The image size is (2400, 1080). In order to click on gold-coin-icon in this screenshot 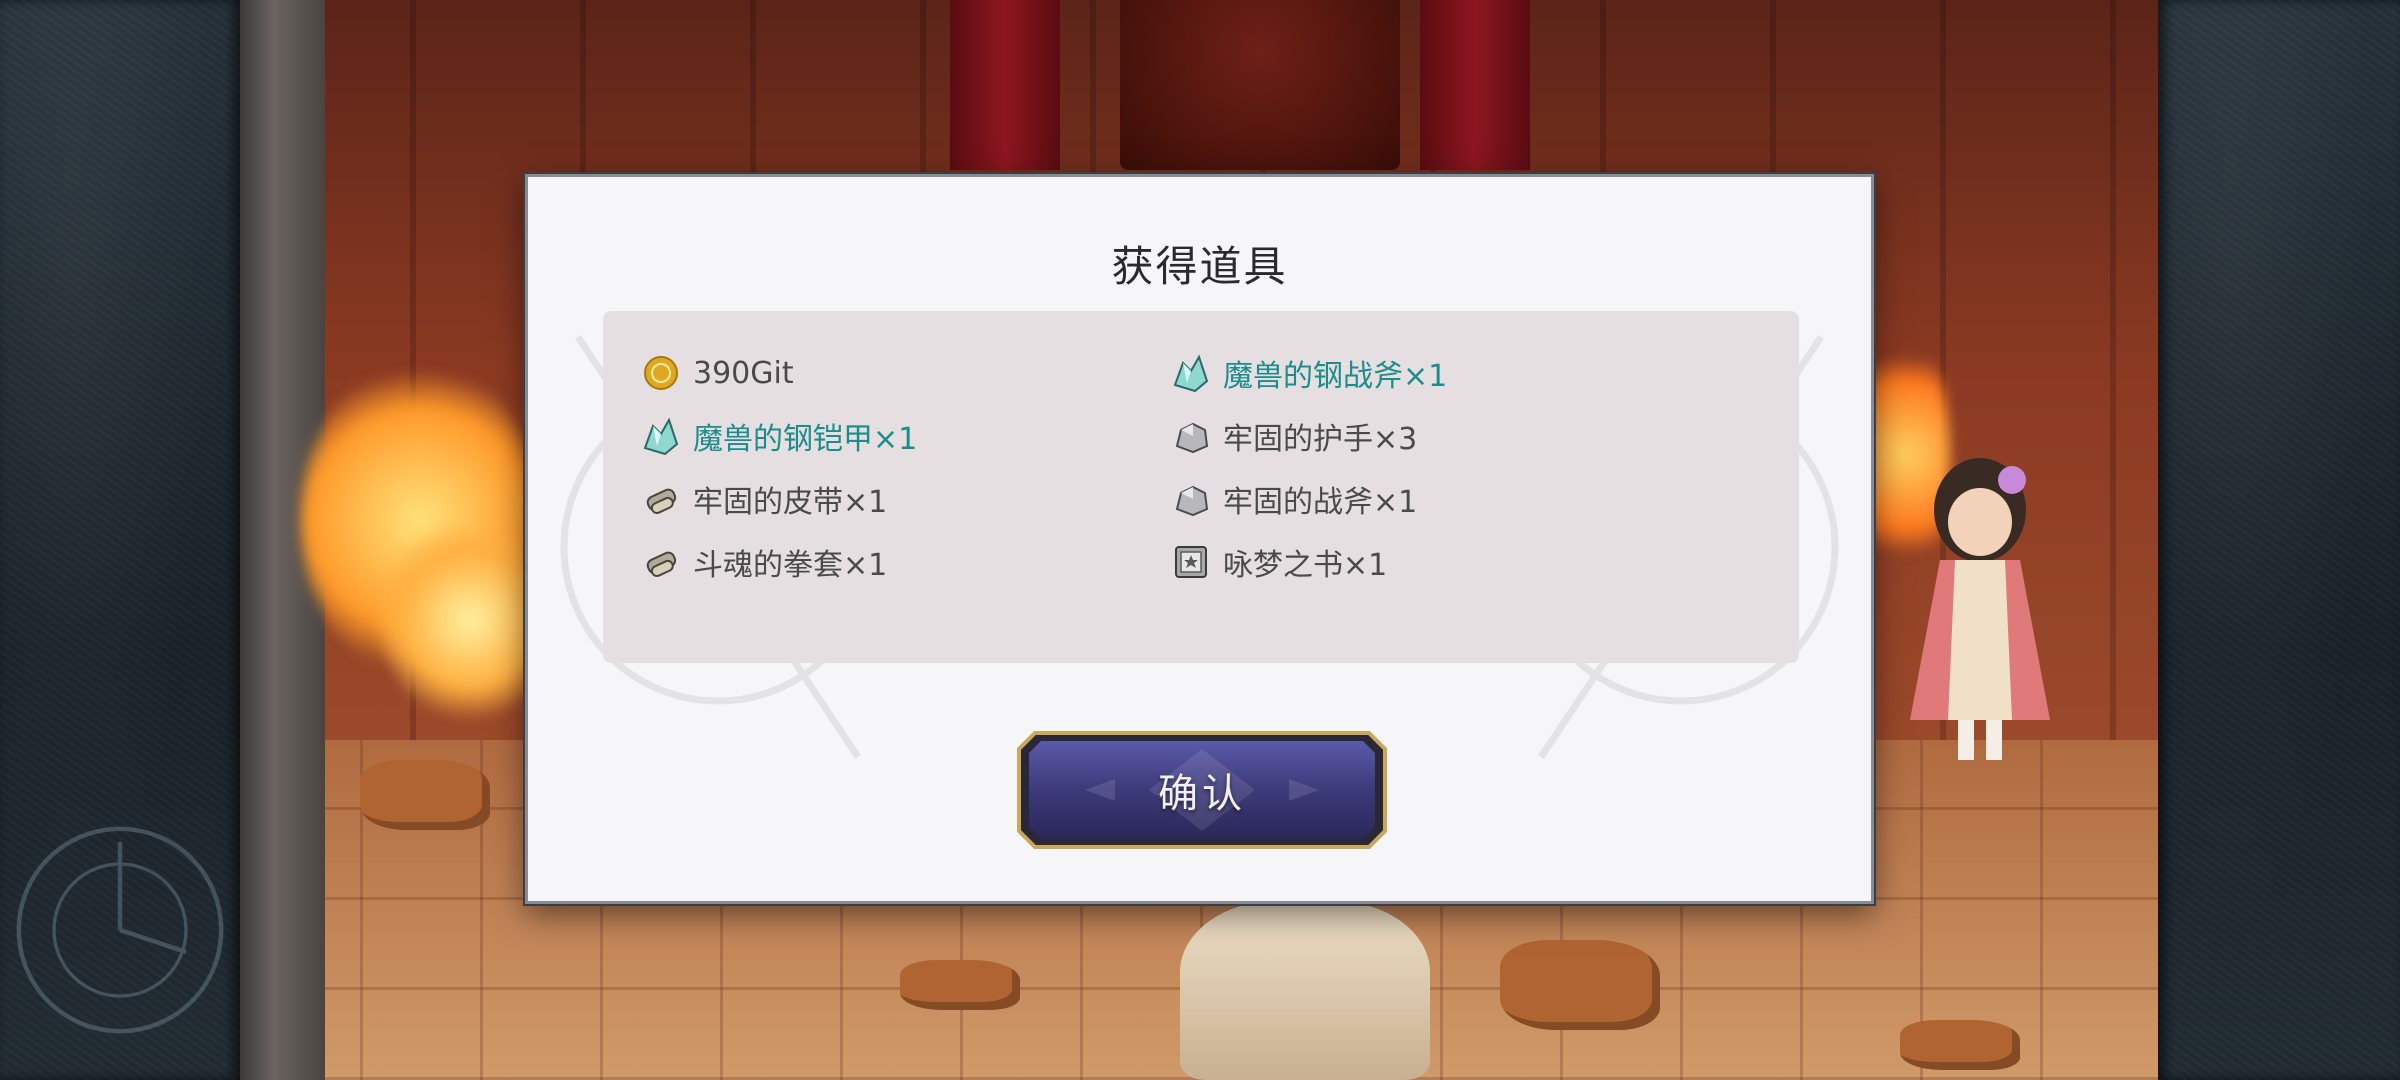, I will do `click(661, 373)`.